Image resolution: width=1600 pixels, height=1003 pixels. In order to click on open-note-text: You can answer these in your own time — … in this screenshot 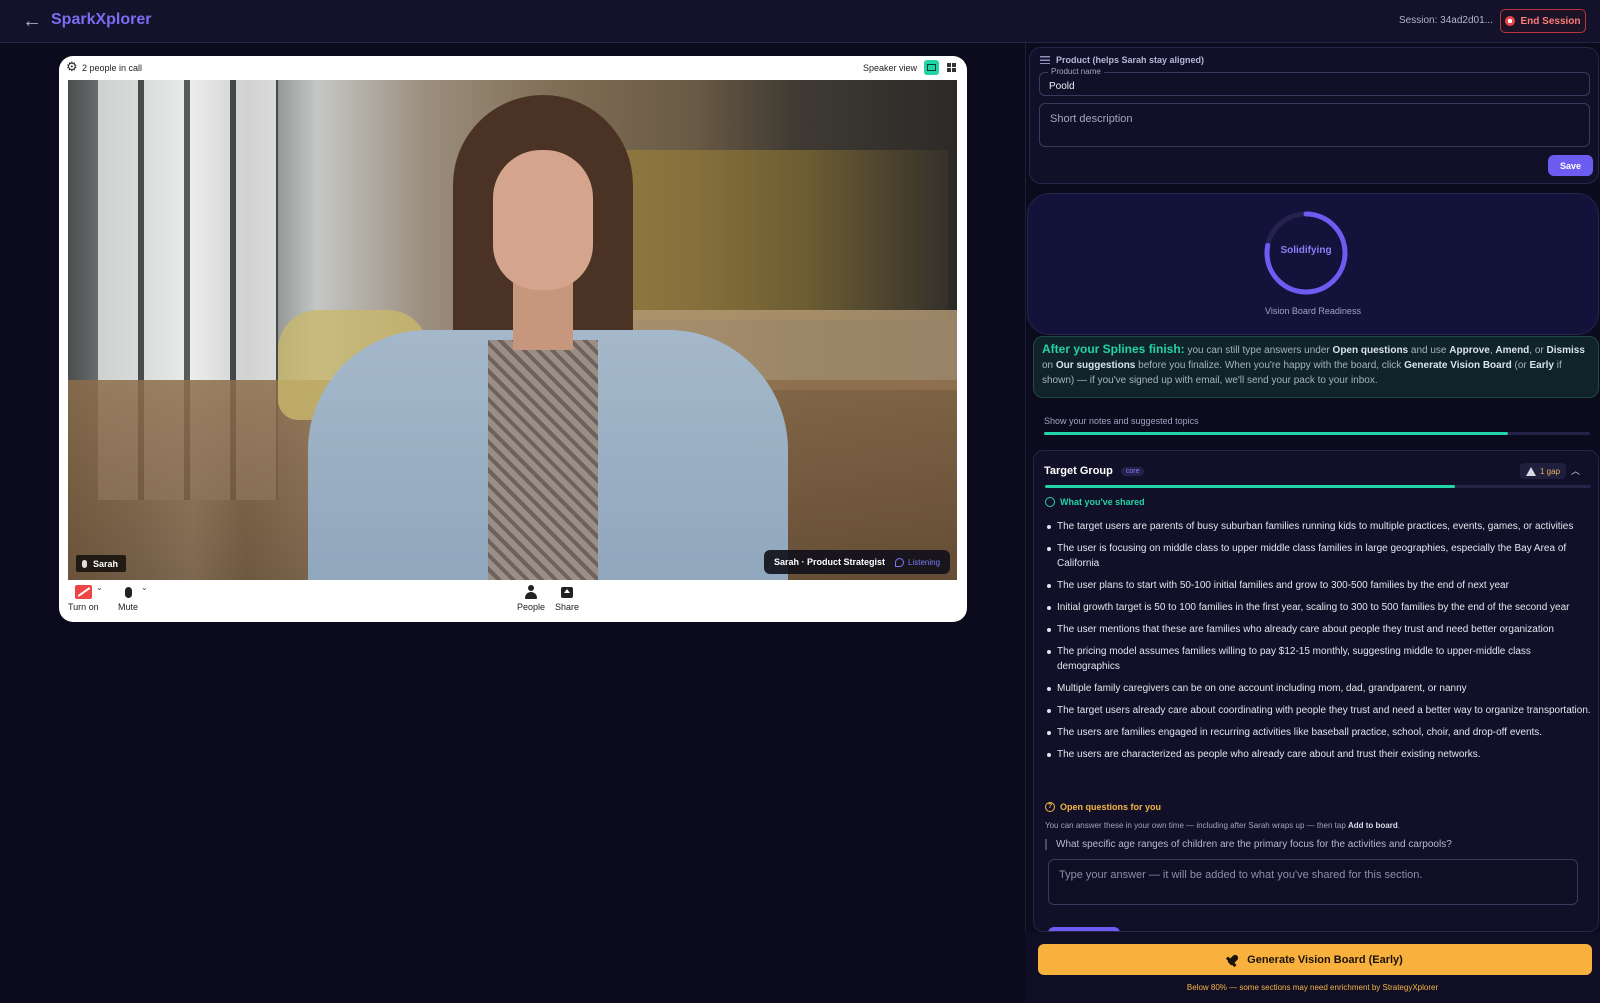, I will do `click(1196, 825)`.